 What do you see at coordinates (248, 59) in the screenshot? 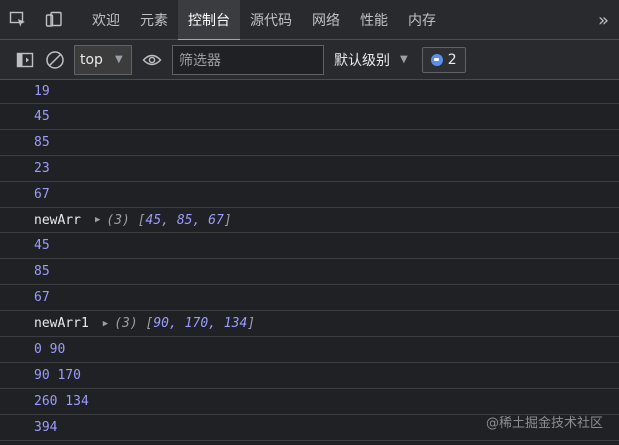
I see `filter-input: 筛选器` at bounding box center [248, 59].